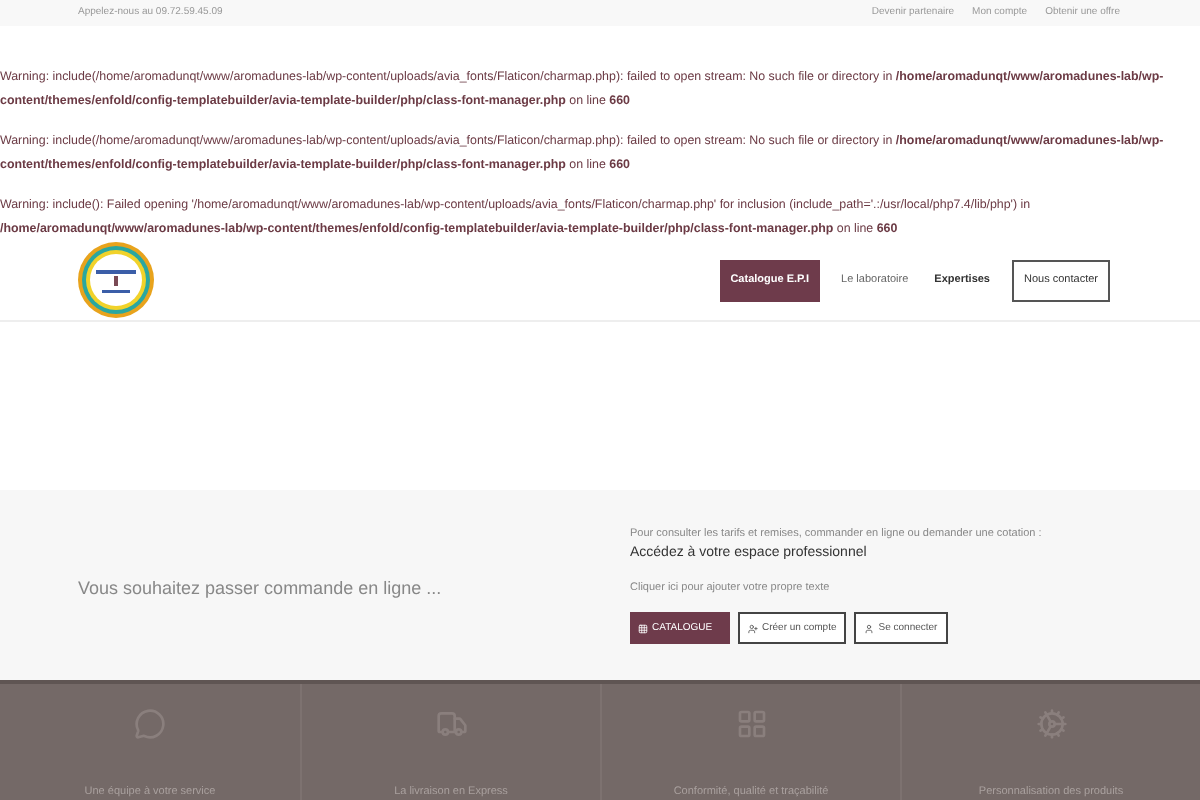 The height and width of the screenshot is (800, 1200). Describe the element at coordinates (116, 280) in the screenshot. I see `logo-drawing` at that location.